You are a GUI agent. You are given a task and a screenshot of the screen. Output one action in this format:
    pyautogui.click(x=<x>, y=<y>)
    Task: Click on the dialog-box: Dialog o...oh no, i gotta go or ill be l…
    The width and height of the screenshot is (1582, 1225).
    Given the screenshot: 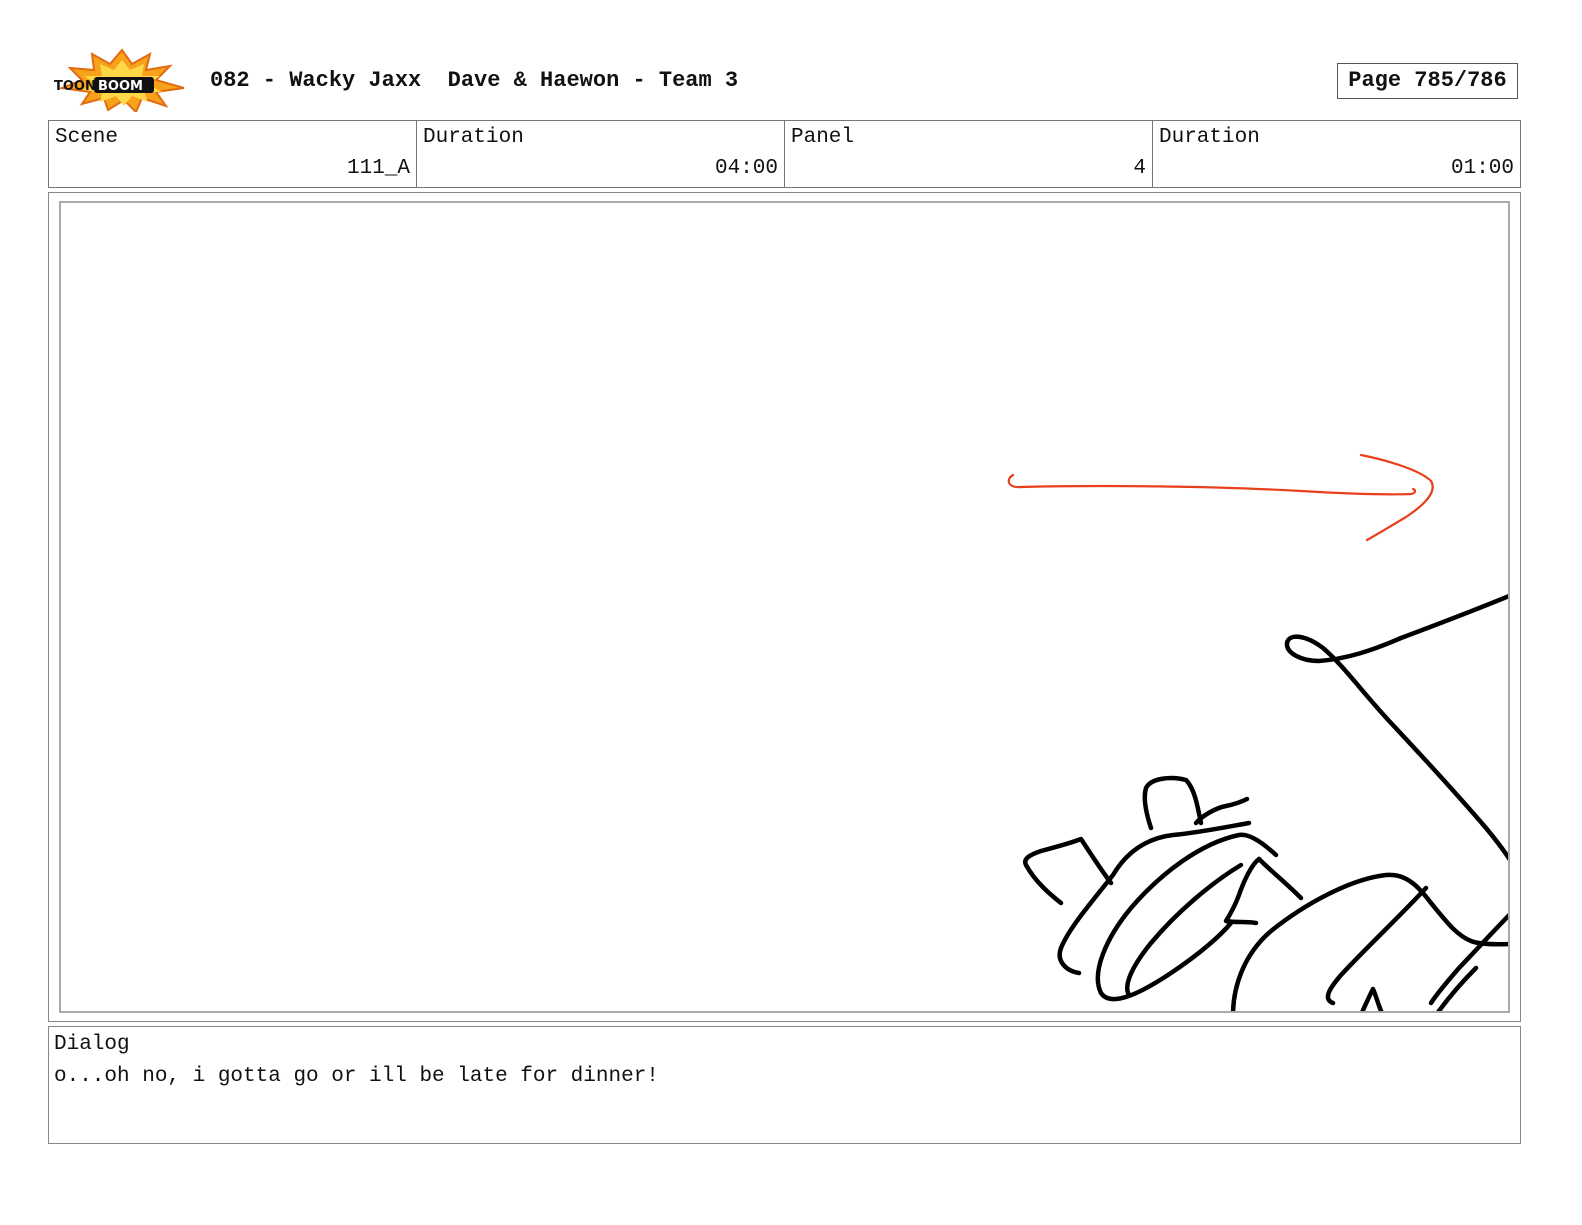 What is the action you would take?
    pyautogui.click(x=784, y=1085)
    